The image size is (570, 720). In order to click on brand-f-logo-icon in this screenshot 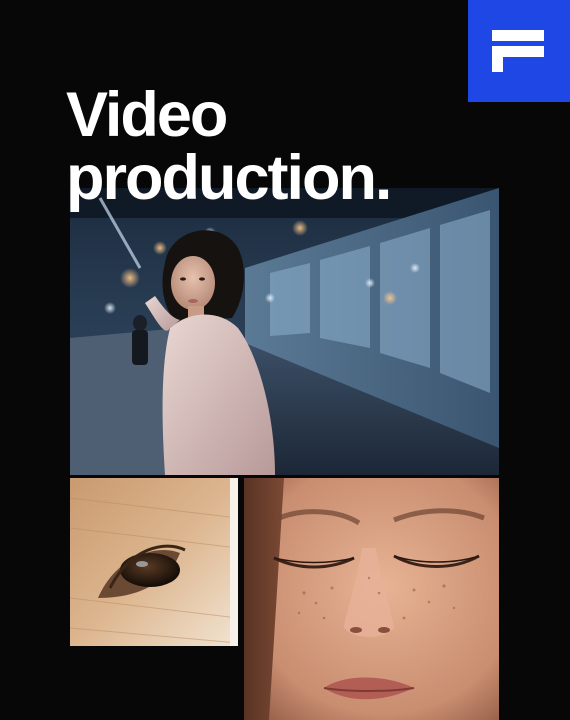, I will do `click(518, 51)`.